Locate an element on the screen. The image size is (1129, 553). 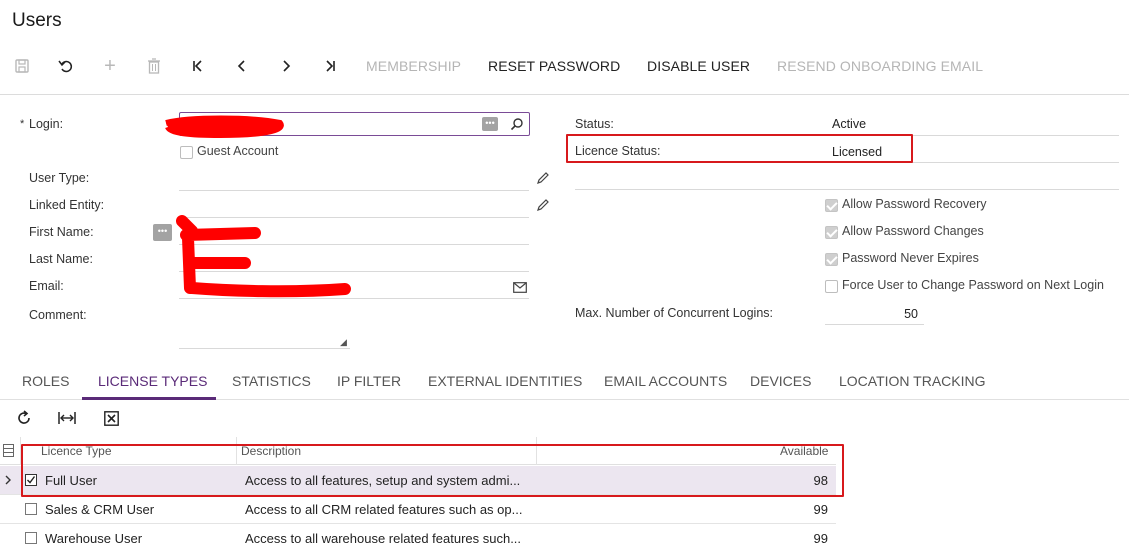
linked-entity-label: Linked Entity: is located at coordinates (67, 205).